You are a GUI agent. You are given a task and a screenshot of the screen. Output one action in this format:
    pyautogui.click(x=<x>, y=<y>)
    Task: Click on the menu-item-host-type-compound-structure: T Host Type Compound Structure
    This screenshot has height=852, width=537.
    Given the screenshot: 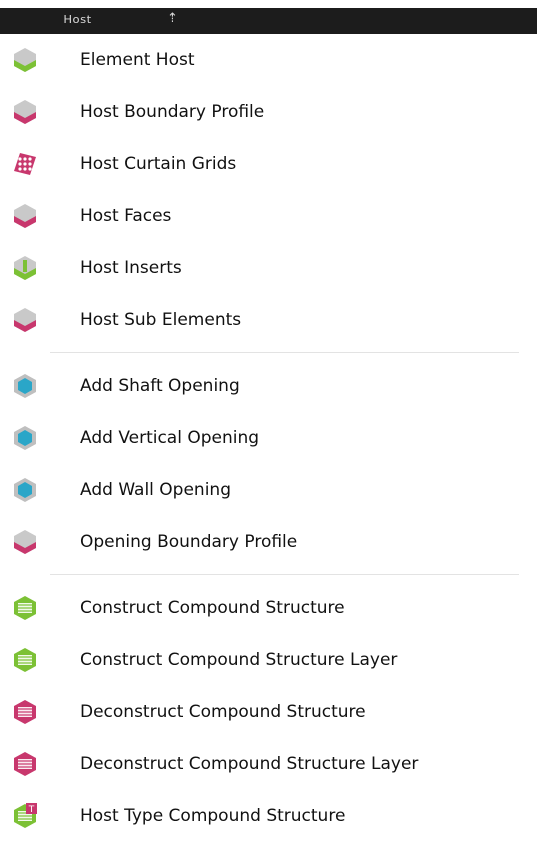 What is the action you would take?
    pyautogui.click(x=268, y=816)
    